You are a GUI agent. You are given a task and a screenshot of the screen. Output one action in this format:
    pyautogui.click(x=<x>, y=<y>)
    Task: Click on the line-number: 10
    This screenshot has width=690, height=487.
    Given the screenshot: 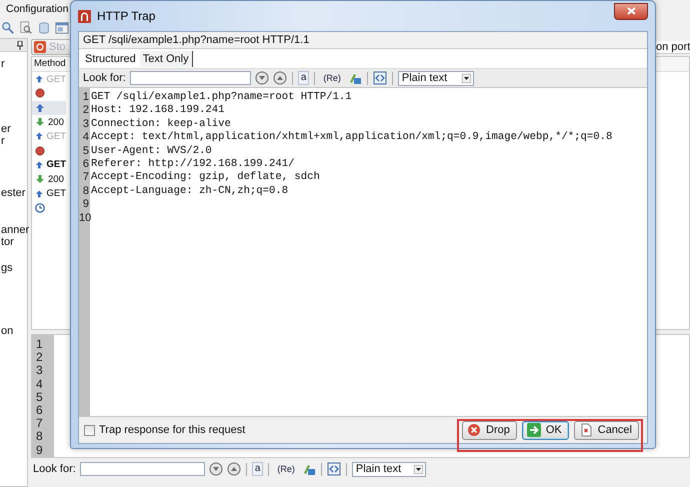 What is the action you would take?
    pyautogui.click(x=84, y=218)
    